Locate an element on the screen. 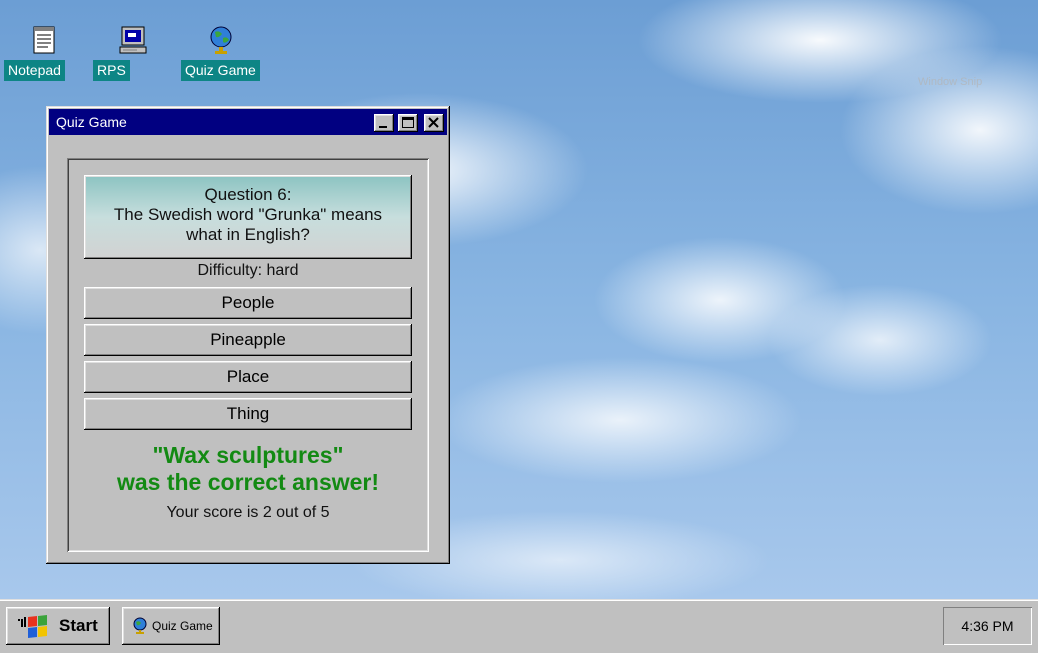 The image size is (1038, 653). answer-button-place: Place is located at coordinates (248, 377).